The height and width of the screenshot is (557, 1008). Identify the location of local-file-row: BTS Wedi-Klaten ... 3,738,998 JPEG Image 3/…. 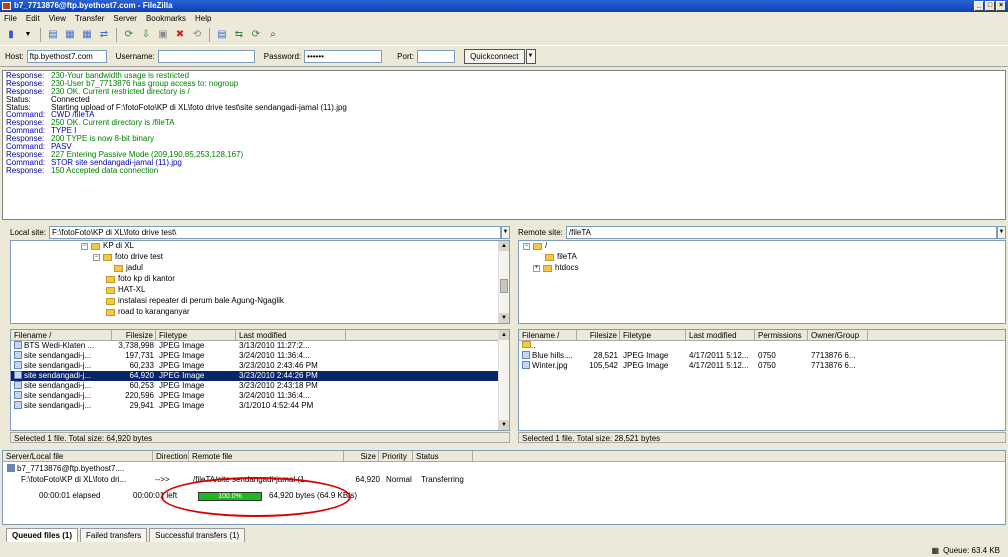
(260, 346).